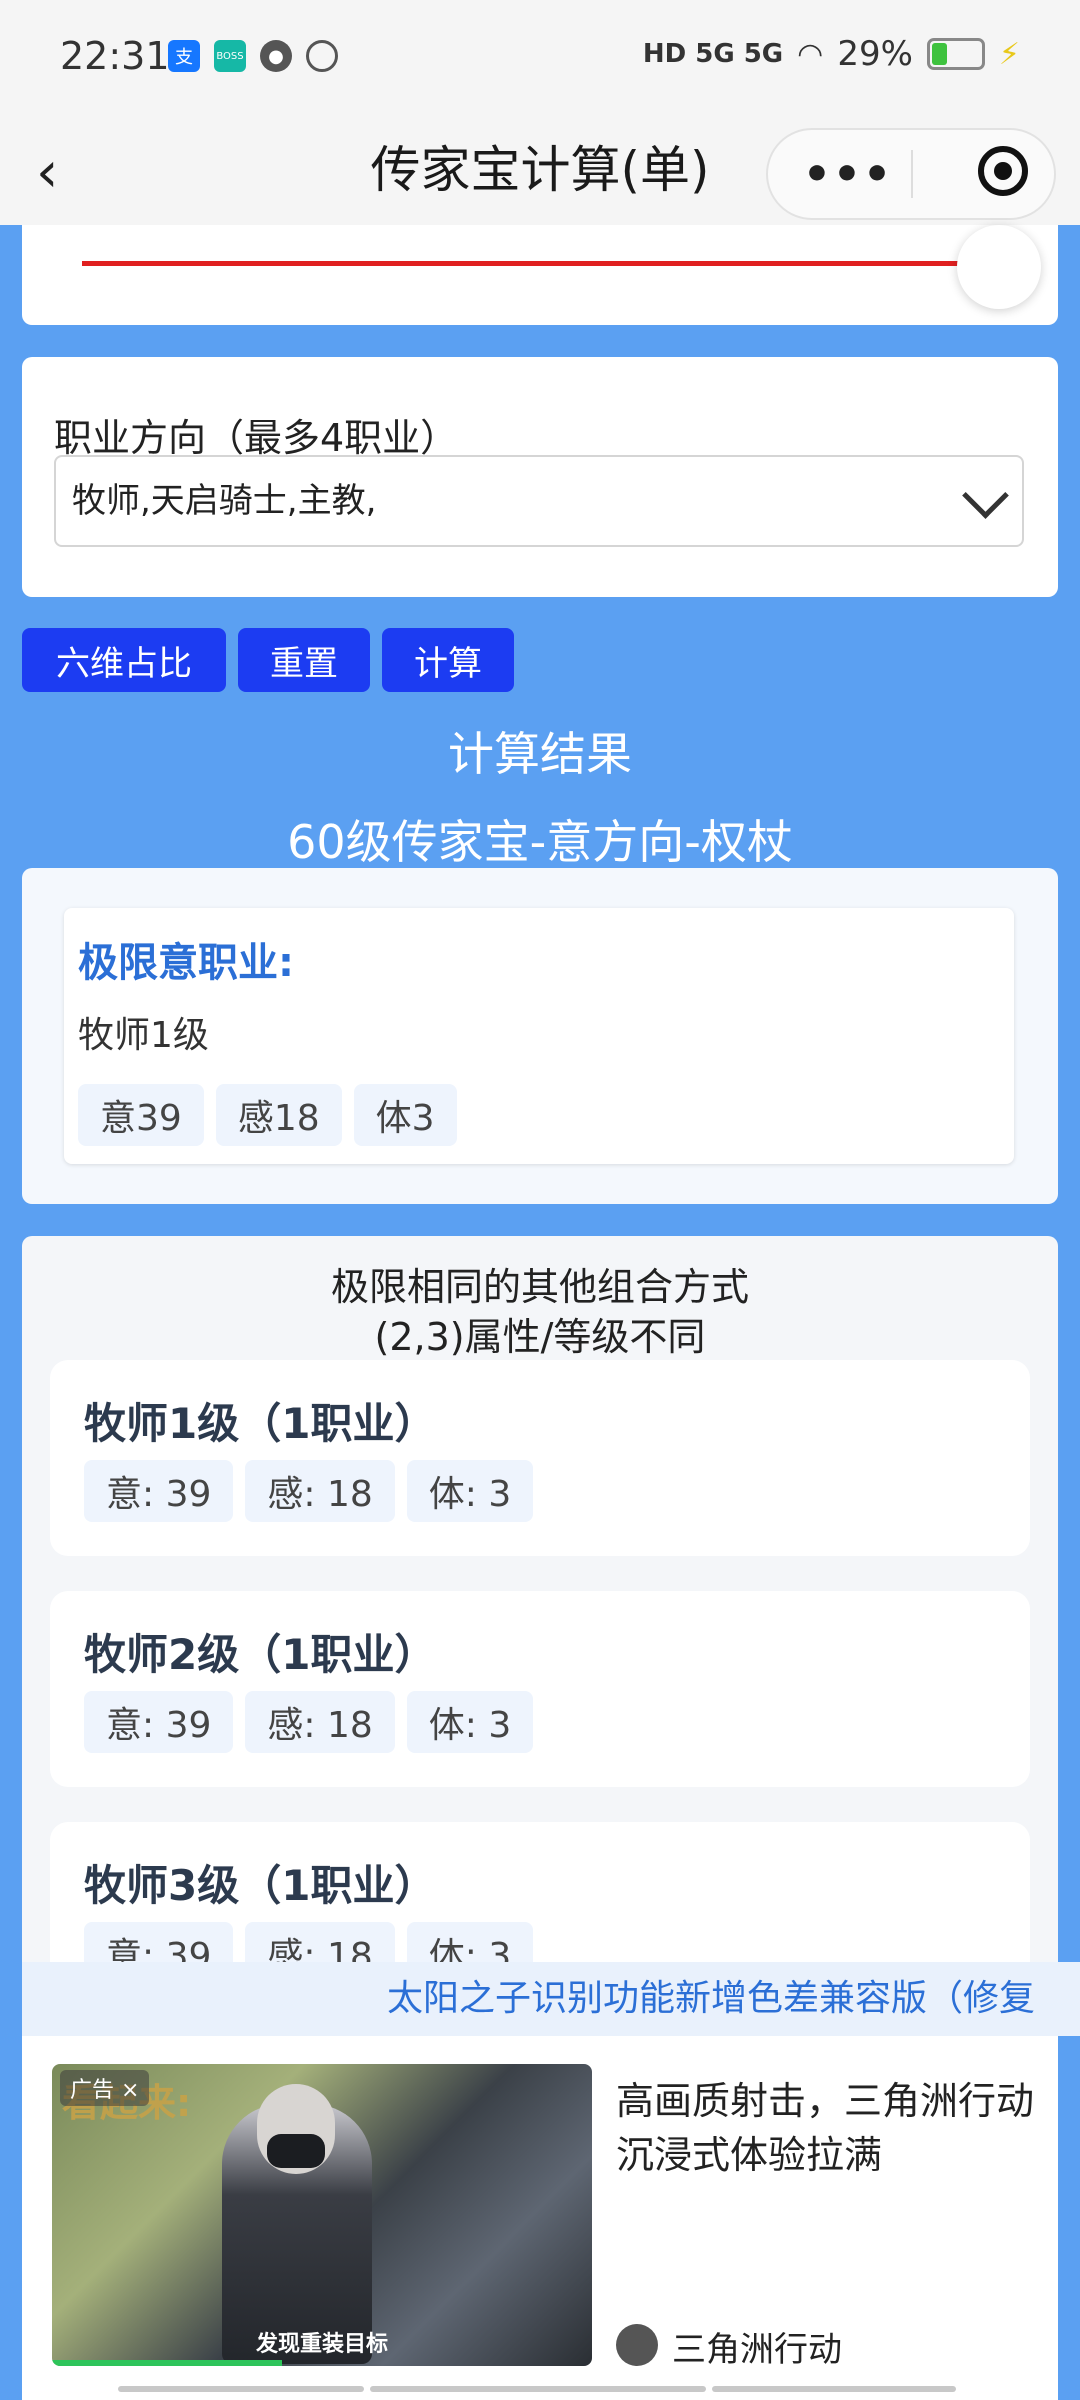 The width and height of the screenshot is (1080, 2400). I want to click on combinations-title-line1: 极限相同的其他组合方式, so click(539, 1287).